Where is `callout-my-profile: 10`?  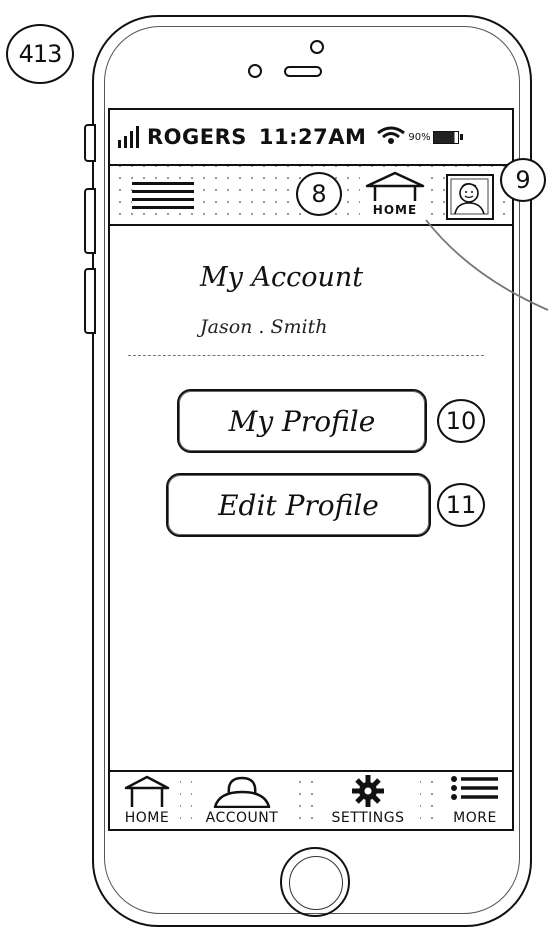
callout-my-profile: 10 is located at coordinates (461, 421).